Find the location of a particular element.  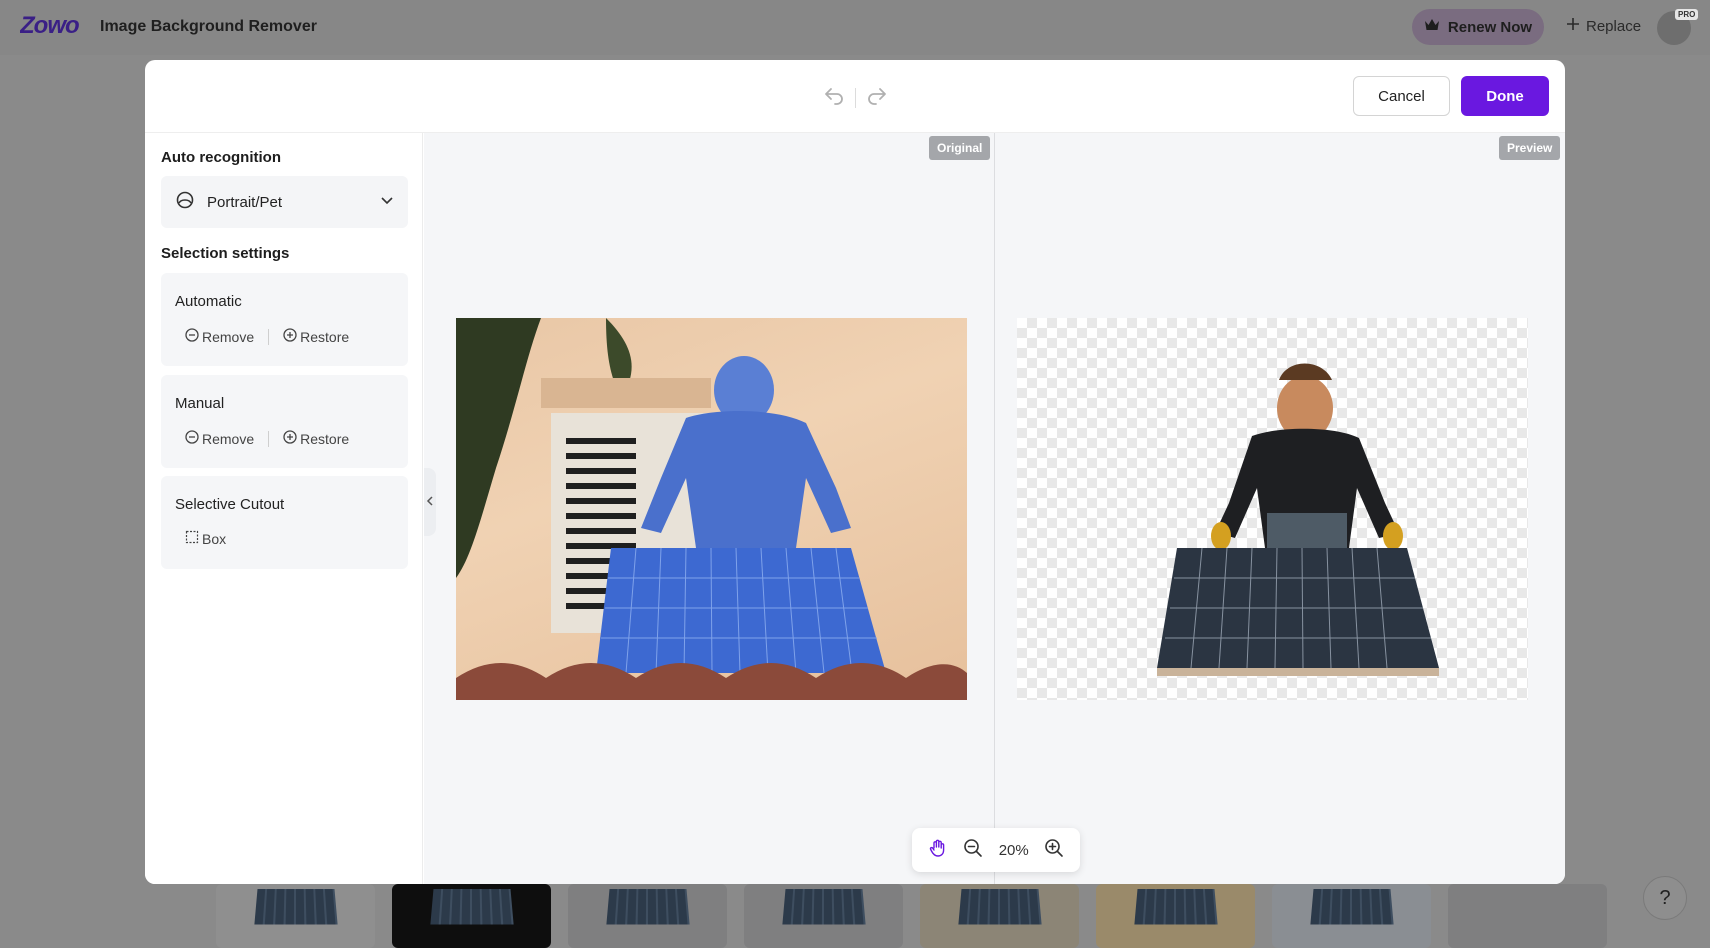

automatic-restore-button: Restore is located at coordinates (316, 336).